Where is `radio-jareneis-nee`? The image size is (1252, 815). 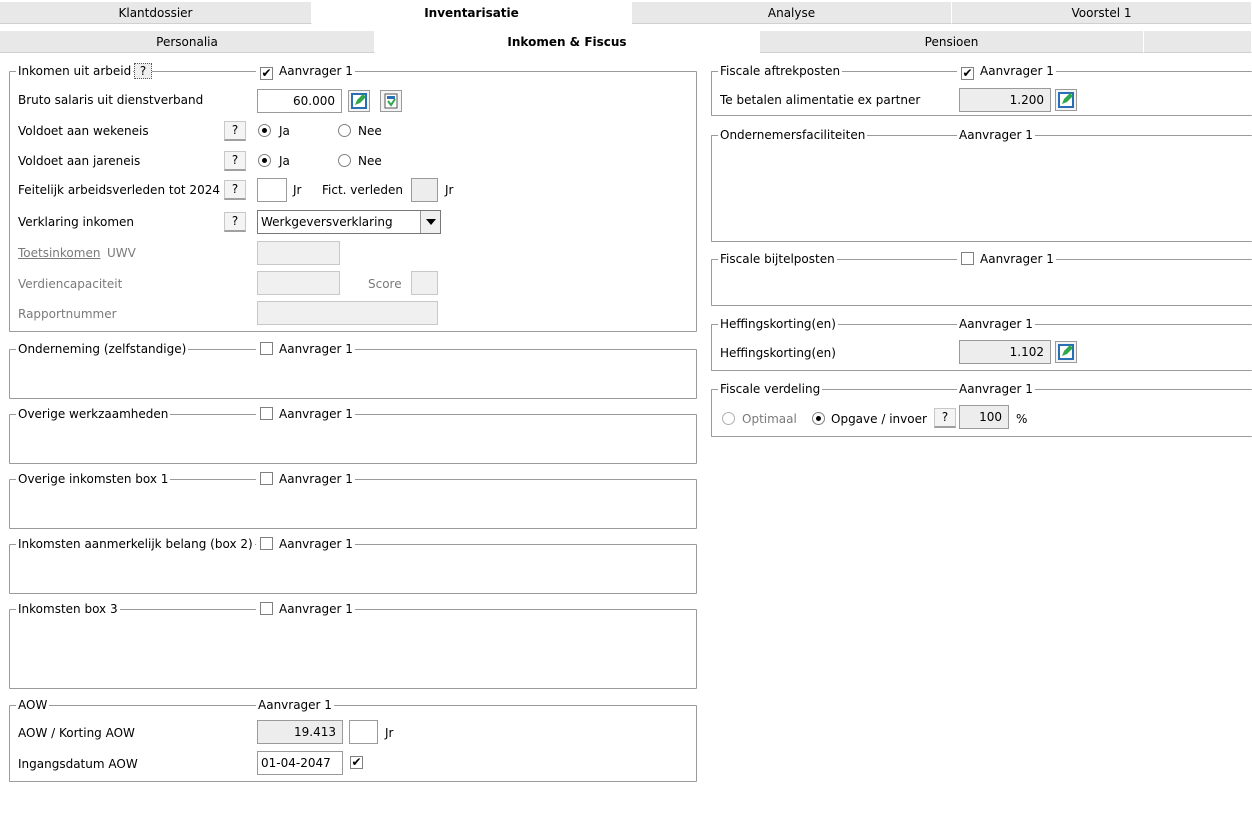
radio-jareneis-nee is located at coordinates (344, 160).